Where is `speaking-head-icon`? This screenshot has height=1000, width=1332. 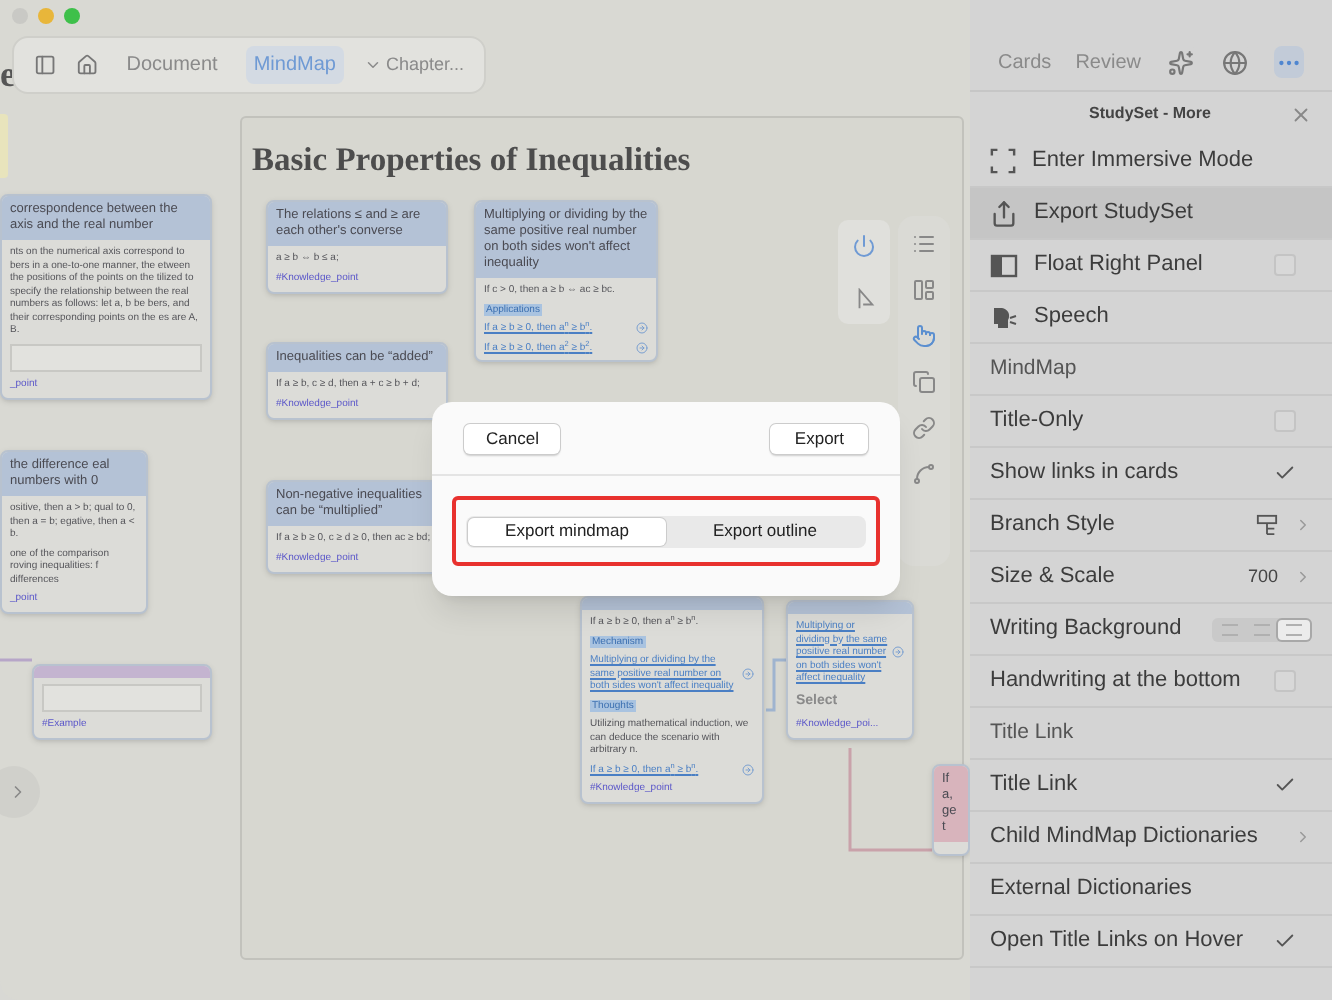 speaking-head-icon is located at coordinates (1004, 317).